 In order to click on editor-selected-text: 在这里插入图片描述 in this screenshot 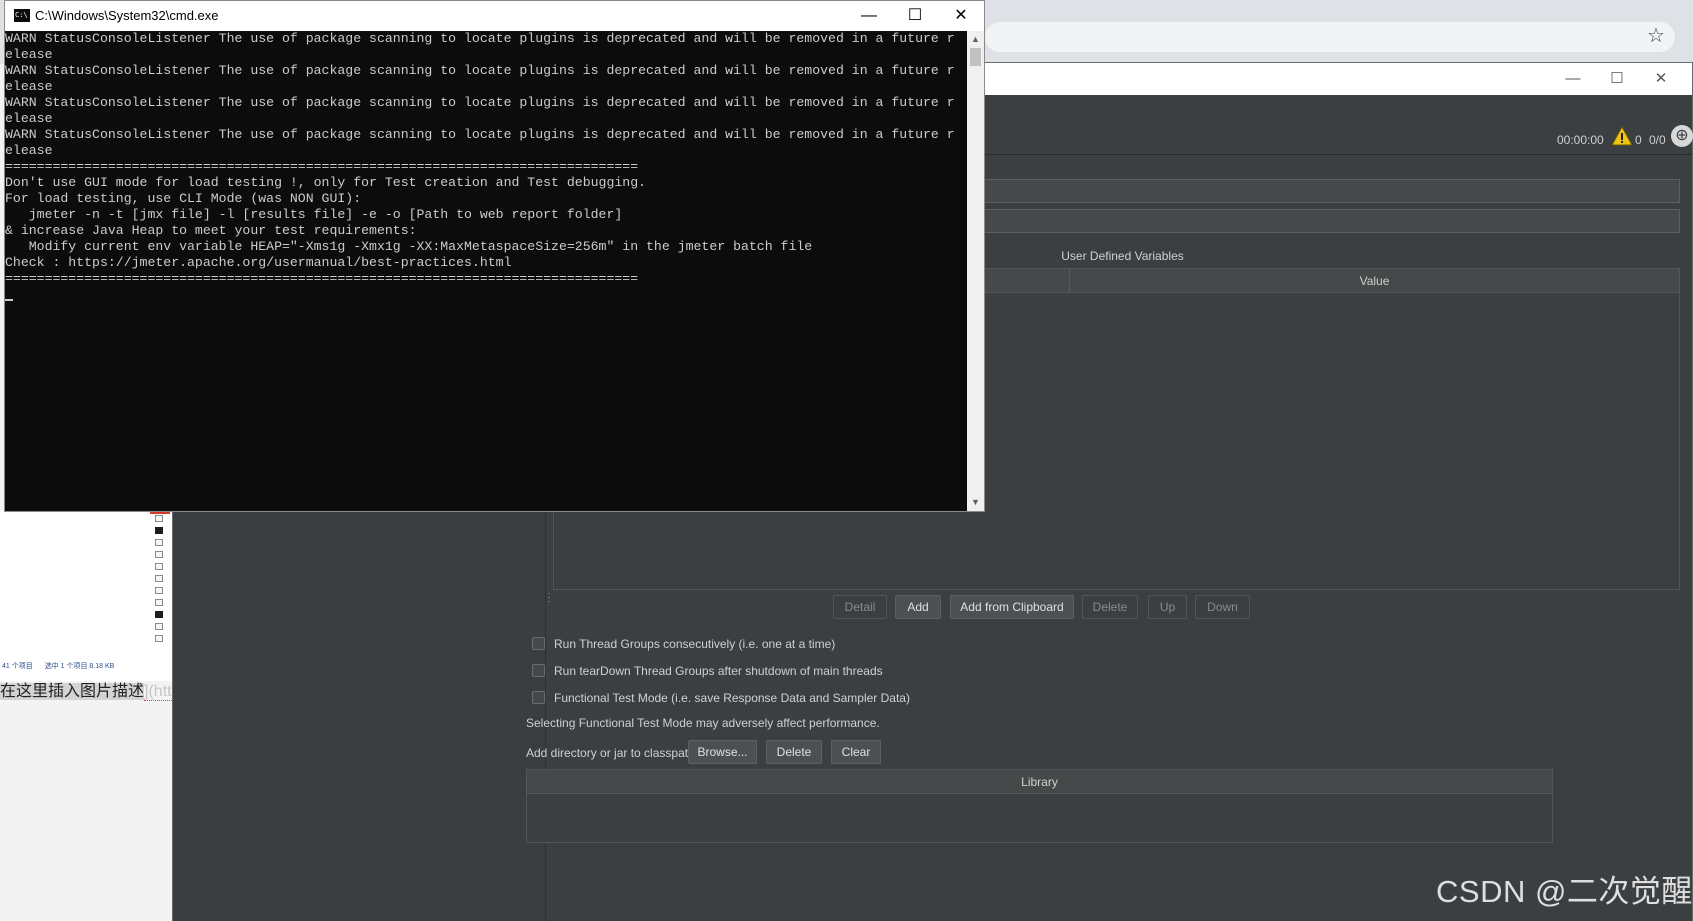, I will do `click(72, 691)`.